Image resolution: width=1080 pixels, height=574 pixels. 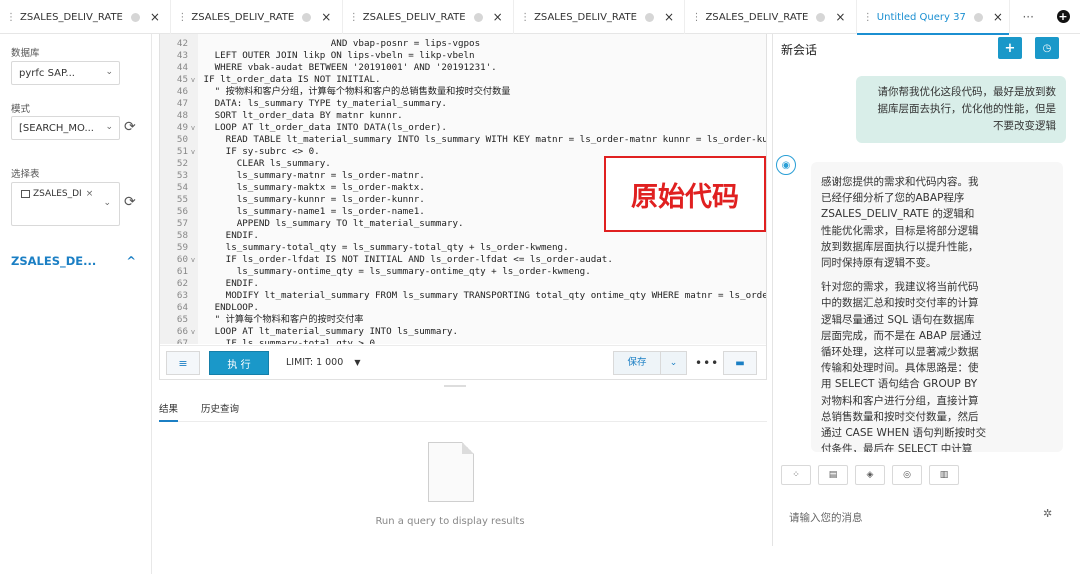 What do you see at coordinates (463, 320) in the screenshot?
I see `code-line: 65 " 计算每个物料和客户的按时交付率` at bounding box center [463, 320].